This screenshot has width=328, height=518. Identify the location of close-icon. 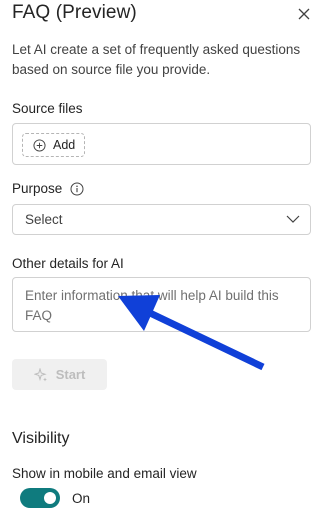
(304, 14).